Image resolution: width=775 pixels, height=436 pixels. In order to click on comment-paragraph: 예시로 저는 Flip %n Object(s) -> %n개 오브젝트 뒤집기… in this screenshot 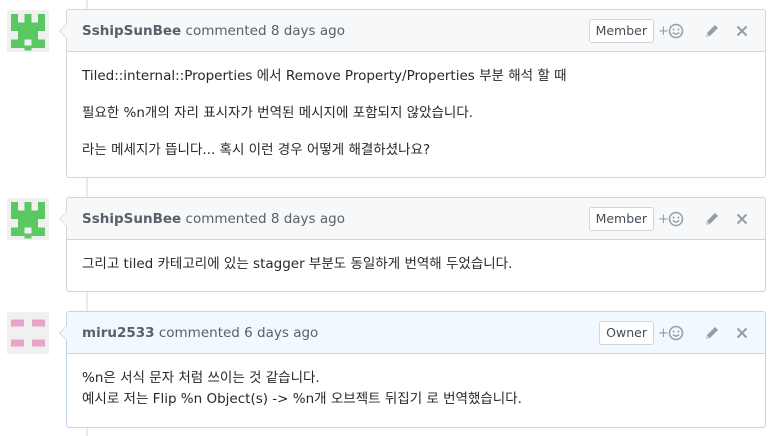, I will do `click(302, 399)`.